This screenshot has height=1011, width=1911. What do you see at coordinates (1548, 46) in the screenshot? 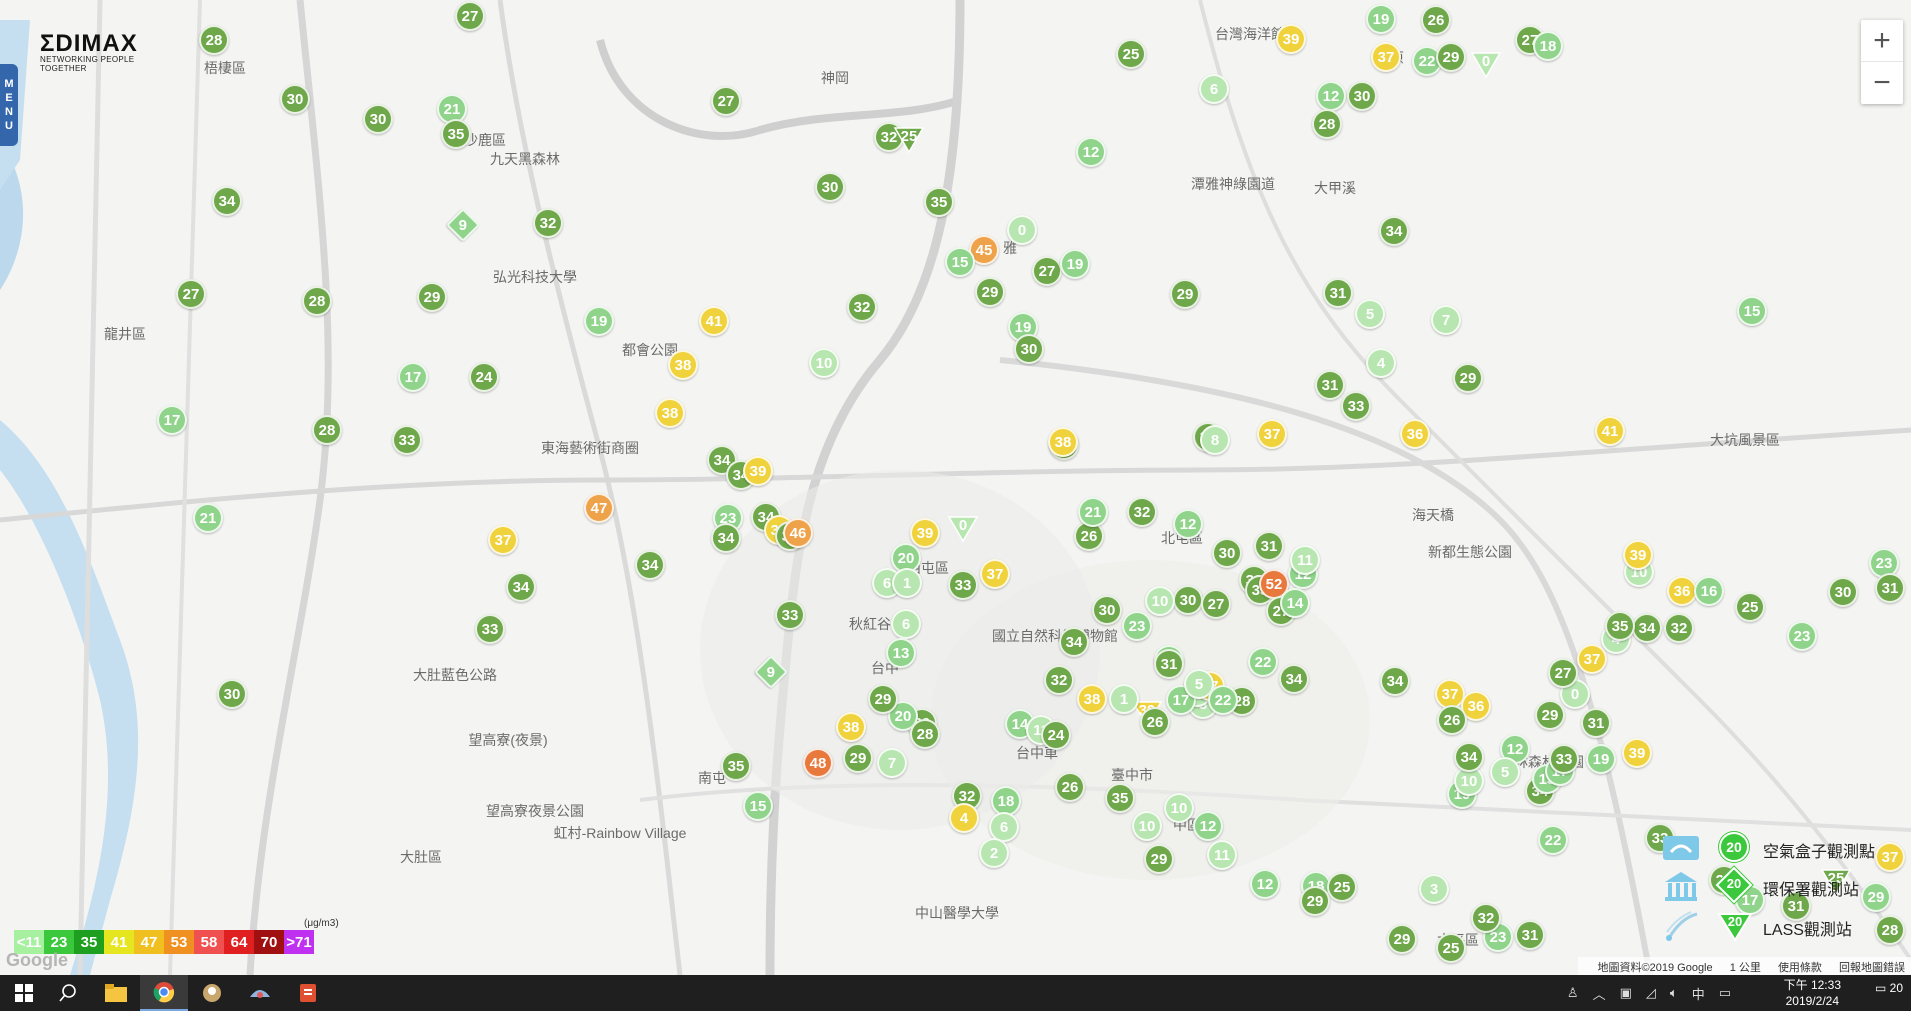
I see `sensor-marker: 18` at bounding box center [1548, 46].